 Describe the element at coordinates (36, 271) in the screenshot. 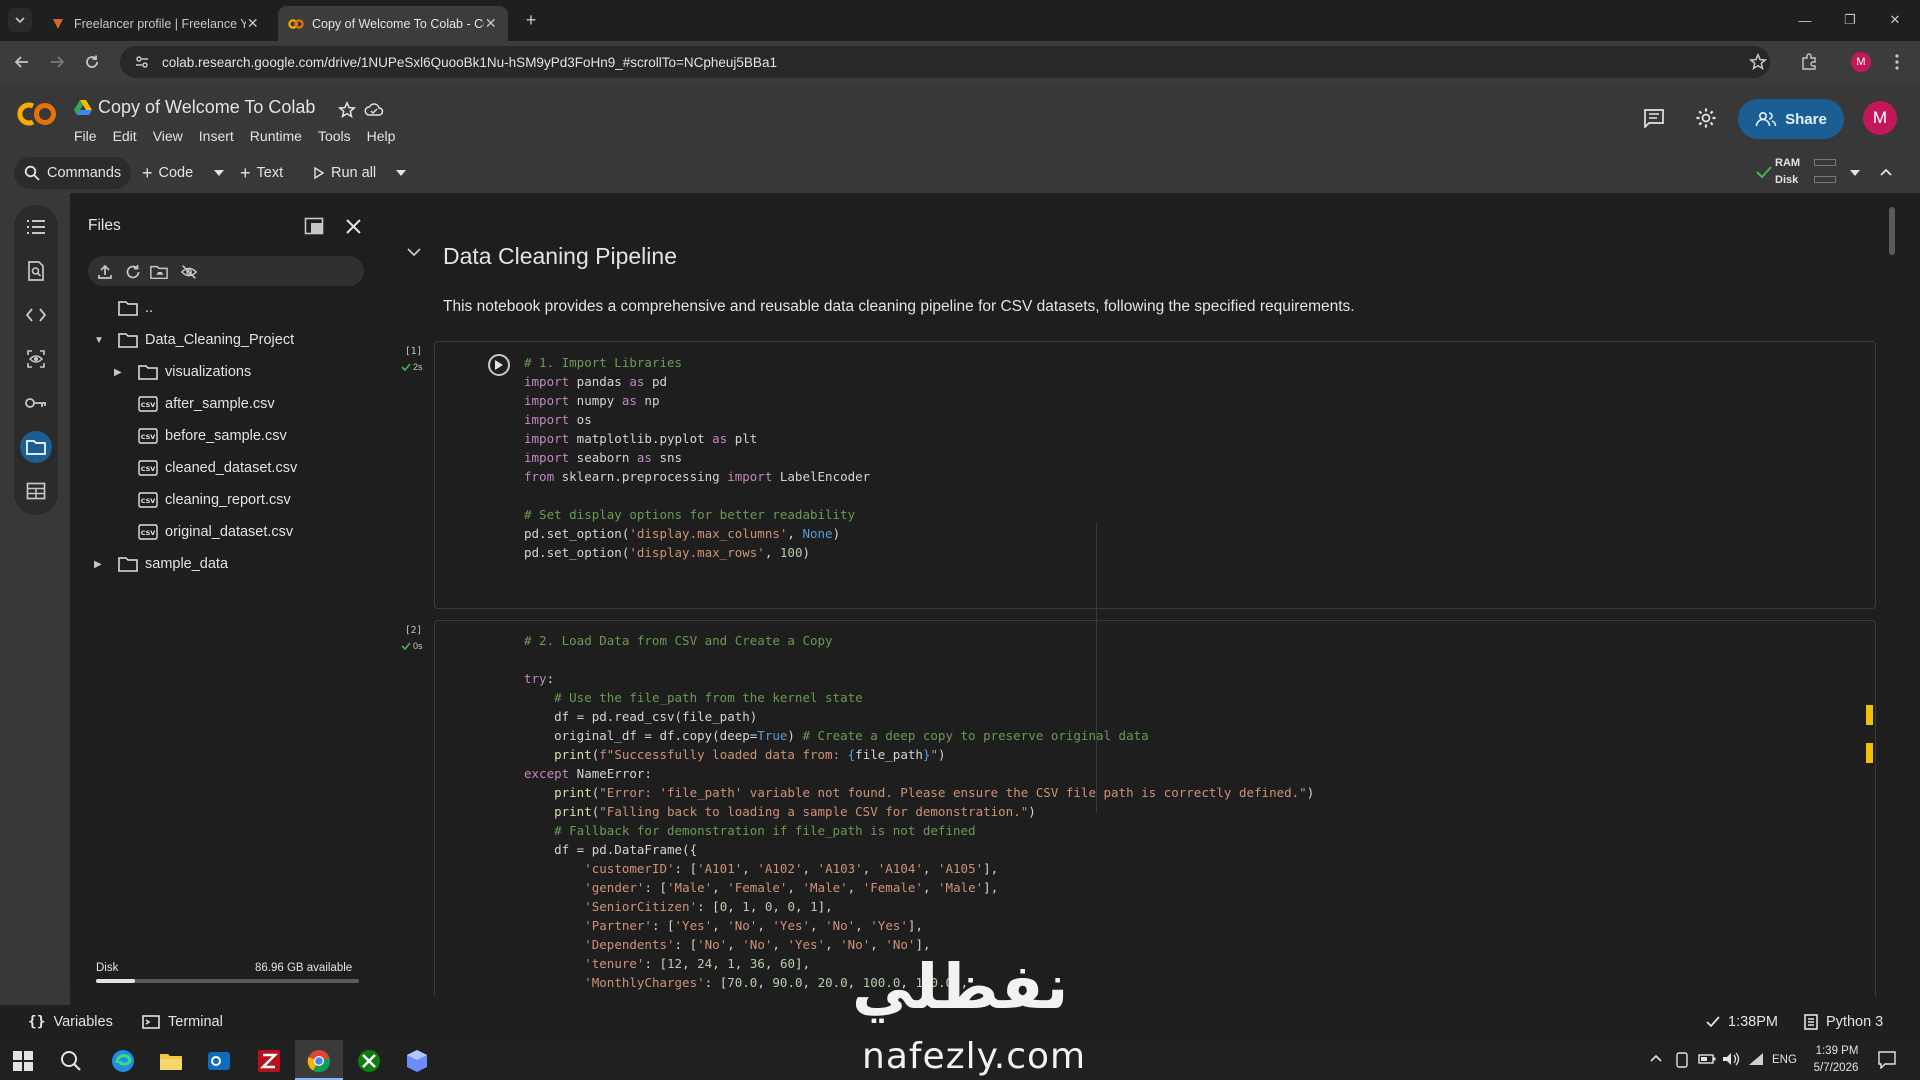

I see `find-replace-button` at that location.